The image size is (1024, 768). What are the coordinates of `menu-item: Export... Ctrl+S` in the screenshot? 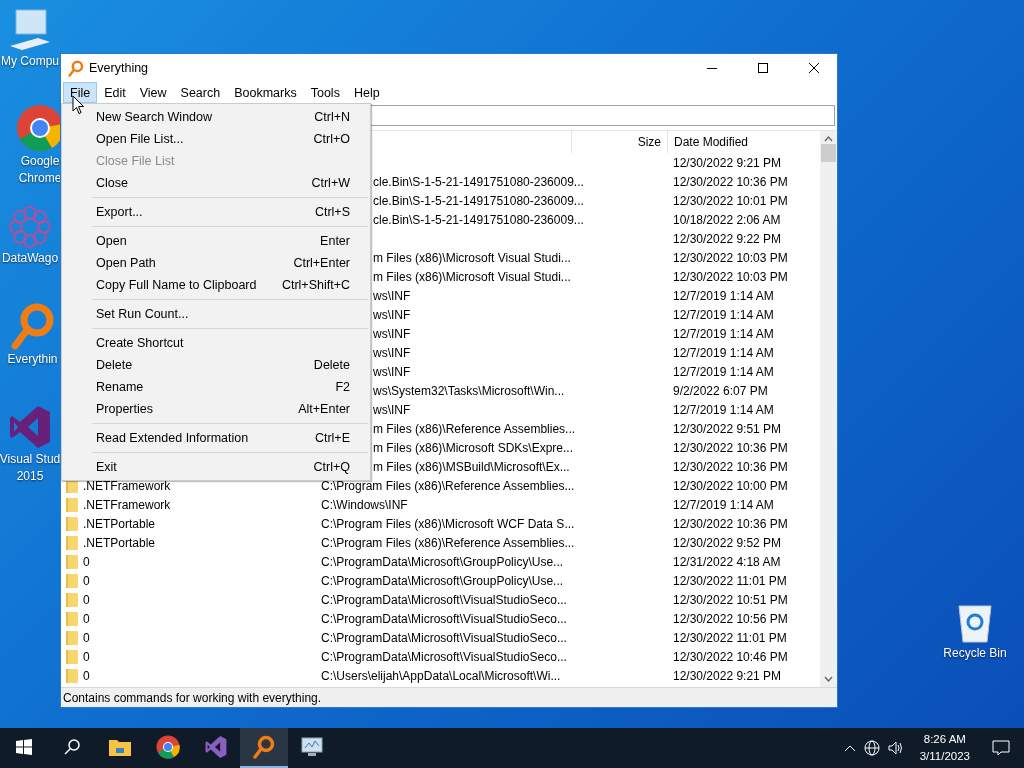 It's located at (216, 212).